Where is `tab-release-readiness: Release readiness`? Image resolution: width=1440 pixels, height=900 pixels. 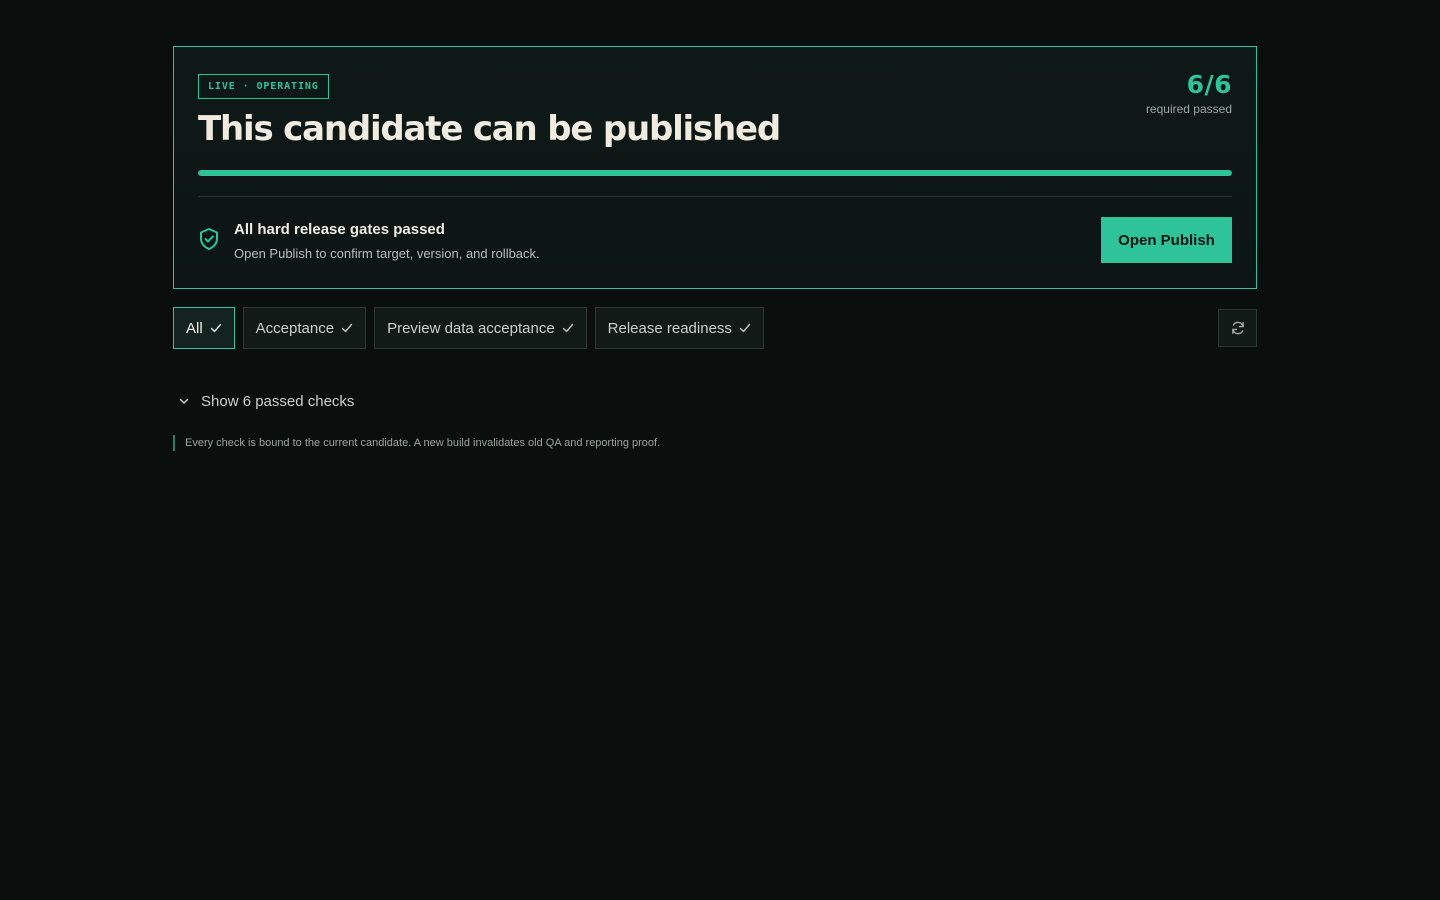 tab-release-readiness: Release readiness is located at coordinates (679, 328).